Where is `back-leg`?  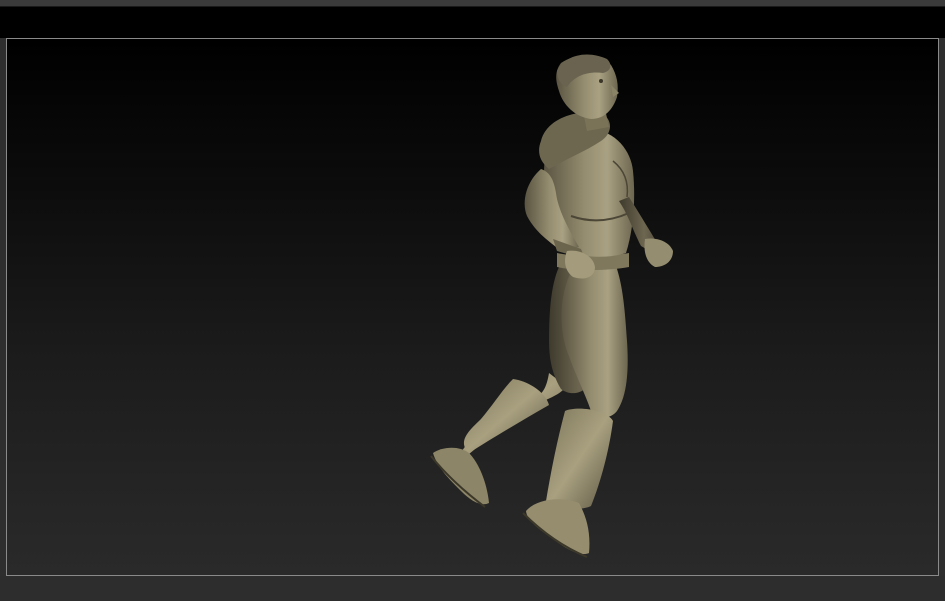
back-leg is located at coordinates (498, 440).